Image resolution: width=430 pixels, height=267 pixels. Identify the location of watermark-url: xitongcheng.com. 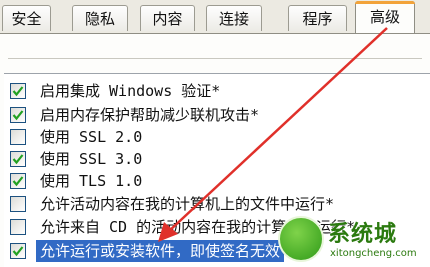
(373, 253).